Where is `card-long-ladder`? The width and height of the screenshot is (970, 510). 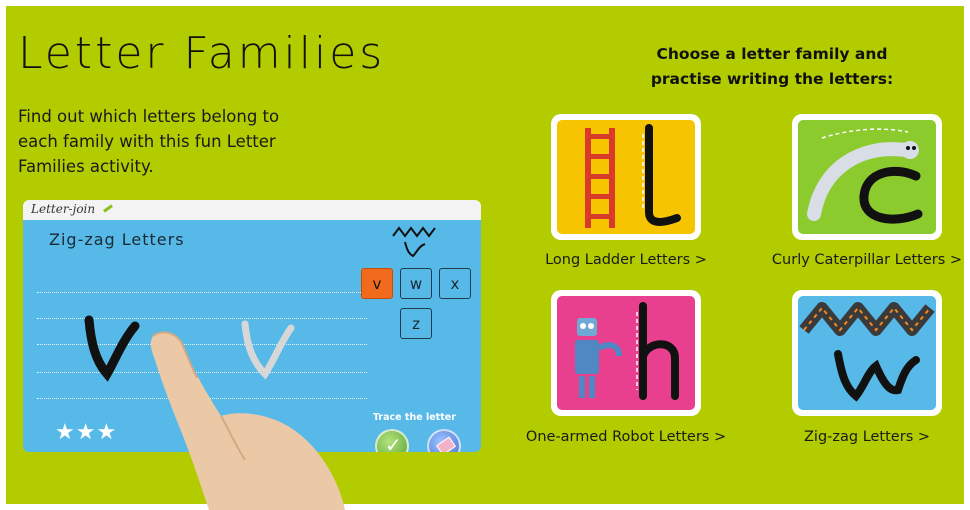
card-long-ladder is located at coordinates (626, 177).